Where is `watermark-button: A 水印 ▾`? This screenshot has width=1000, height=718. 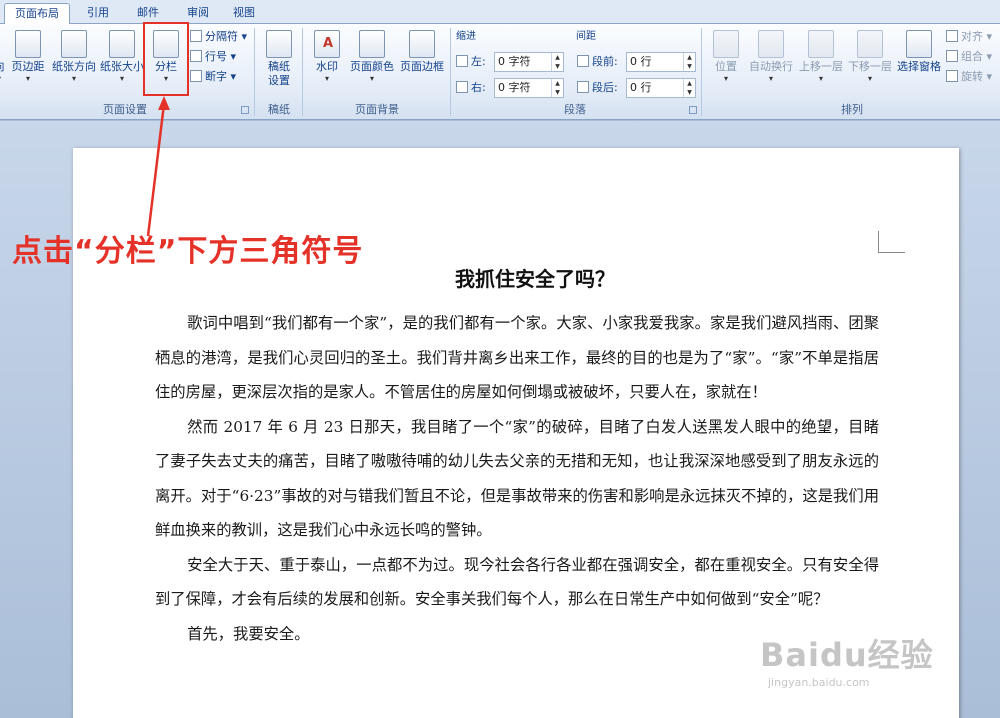
watermark-button: A 水印 ▾ is located at coordinates (327, 64).